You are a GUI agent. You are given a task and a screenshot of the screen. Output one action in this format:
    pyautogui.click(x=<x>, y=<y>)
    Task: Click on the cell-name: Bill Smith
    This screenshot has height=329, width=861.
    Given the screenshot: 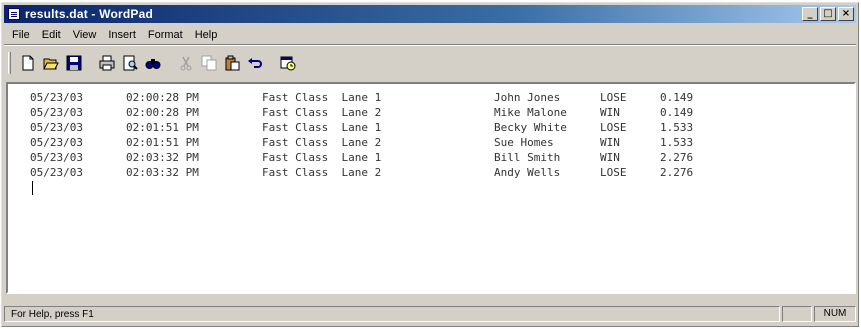 What is the action you would take?
    pyautogui.click(x=527, y=157)
    